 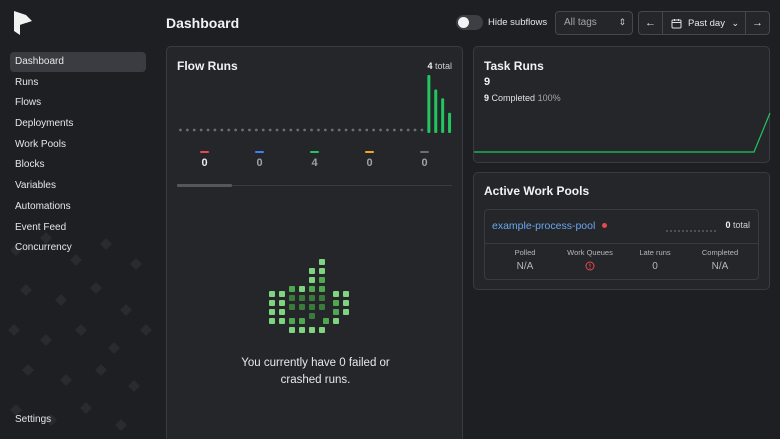 What do you see at coordinates (590, 252) in the screenshot?
I see `stat-label: Work Queues` at bounding box center [590, 252].